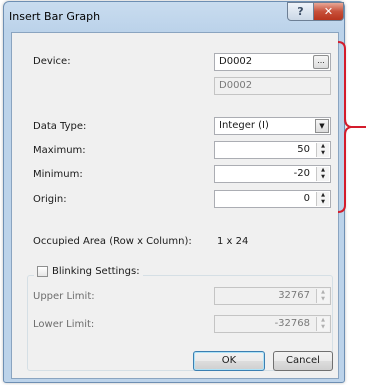 This screenshot has height=385, width=368. Describe the element at coordinates (272, 199) in the screenshot. I see `origin-stepper: 0 ▲ ▼` at that location.